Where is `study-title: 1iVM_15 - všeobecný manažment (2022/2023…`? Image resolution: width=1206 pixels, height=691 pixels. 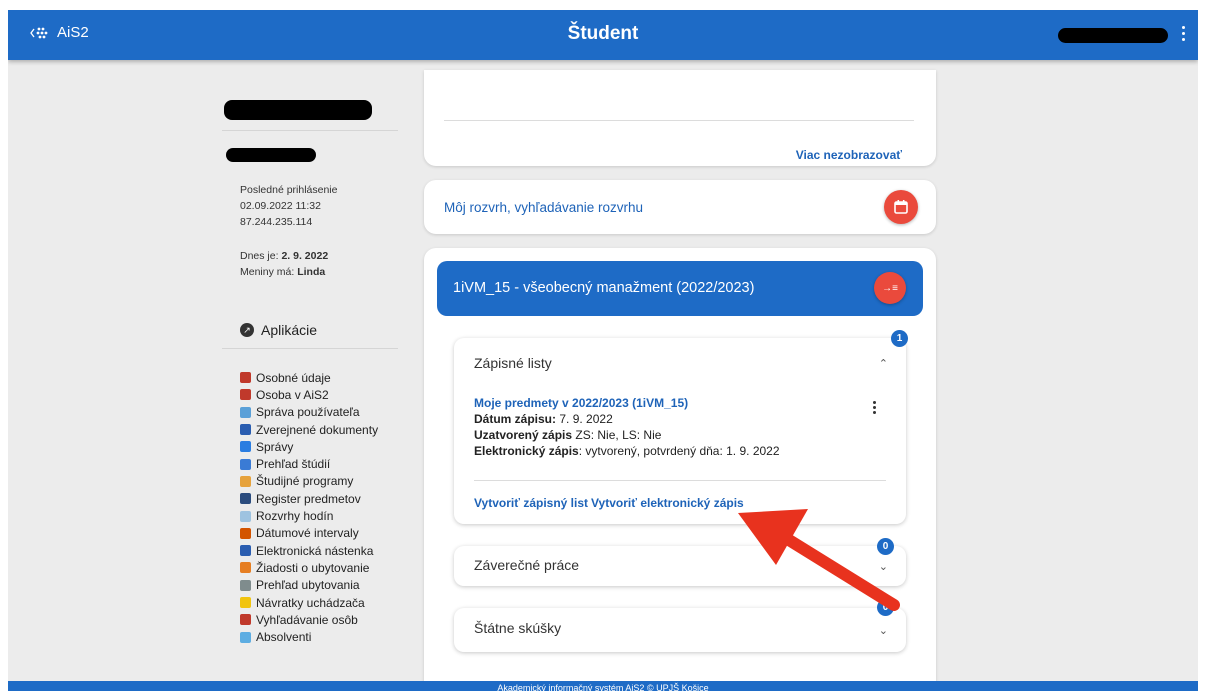 study-title: 1iVM_15 - všeobecný manažment (2022/2023… is located at coordinates (604, 288).